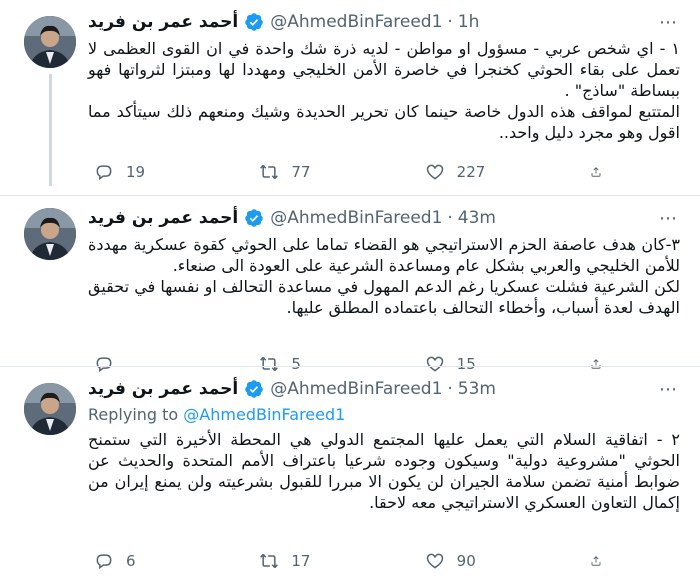 This screenshot has width=700, height=586. Describe the element at coordinates (301, 561) in the screenshot. I see `retweet-count: 17` at that location.